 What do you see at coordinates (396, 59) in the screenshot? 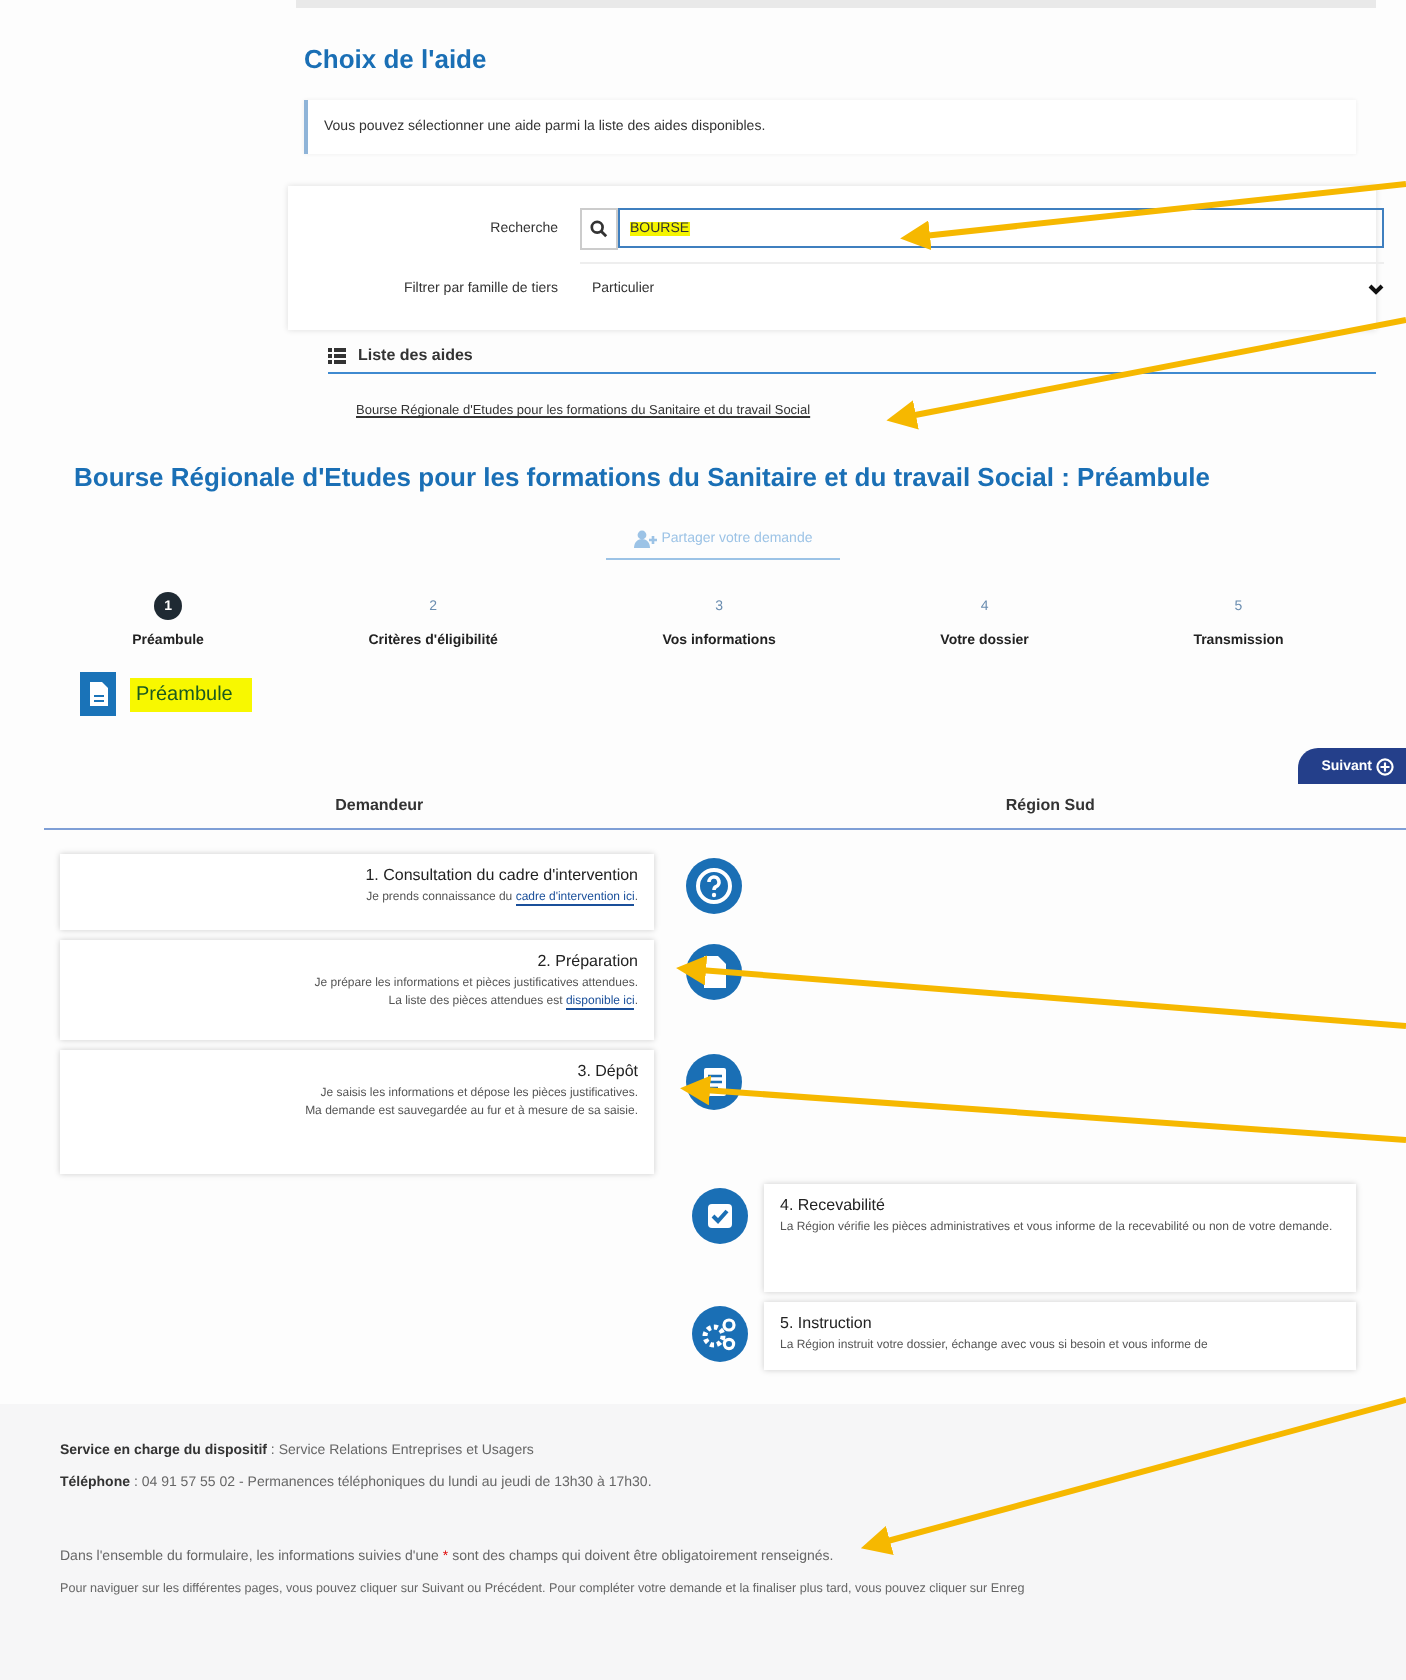
I see `page-heading: Choix de l'aide` at bounding box center [396, 59].